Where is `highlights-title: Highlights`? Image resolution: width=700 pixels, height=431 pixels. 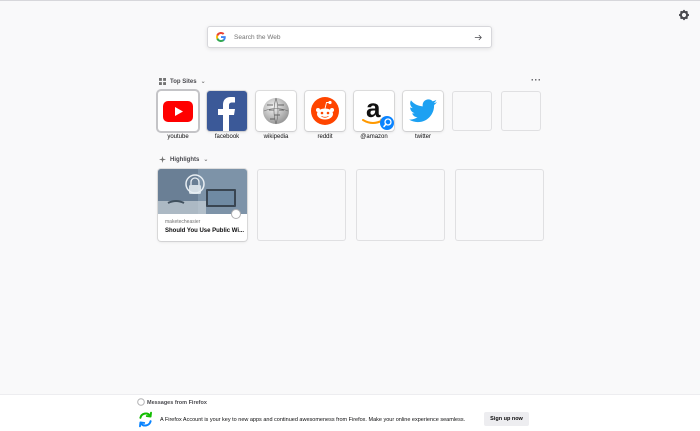
highlights-title: Highlights is located at coordinates (185, 159).